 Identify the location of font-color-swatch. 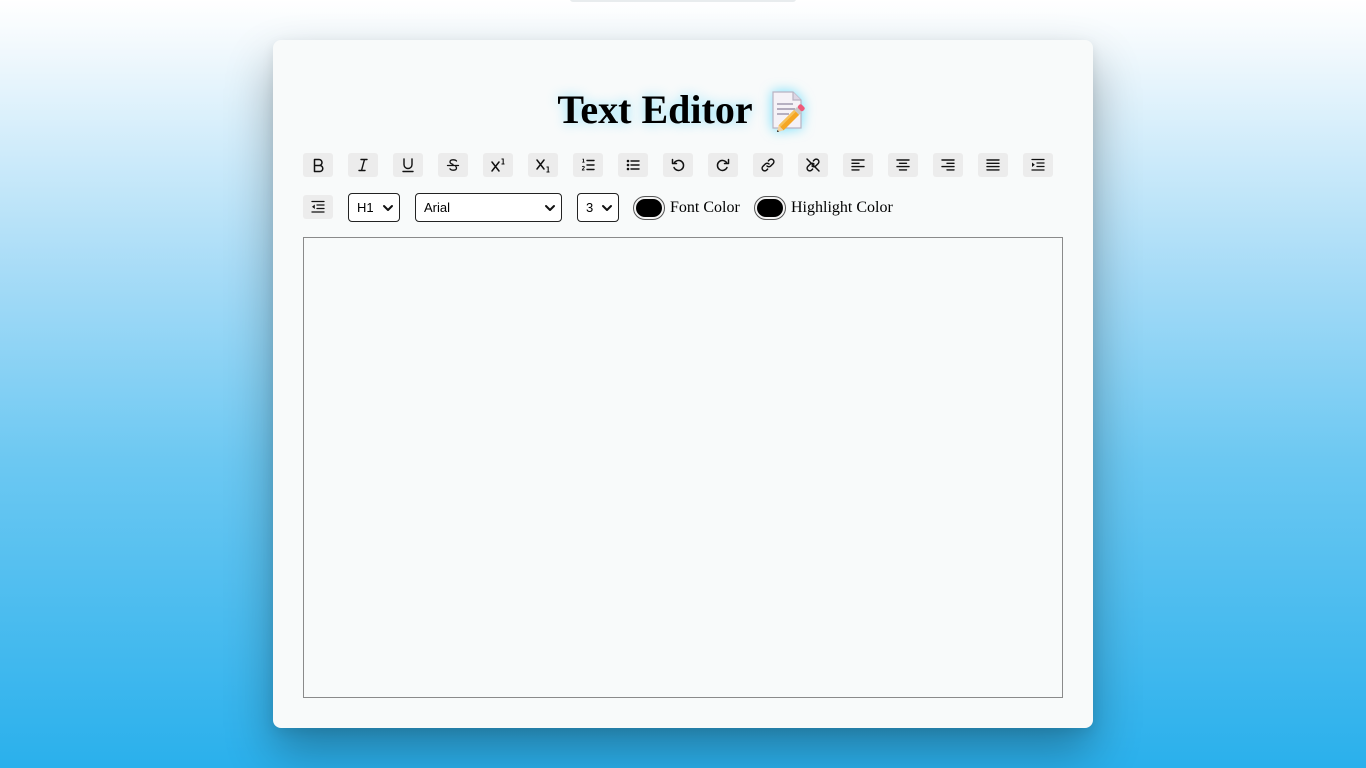
(649, 208).